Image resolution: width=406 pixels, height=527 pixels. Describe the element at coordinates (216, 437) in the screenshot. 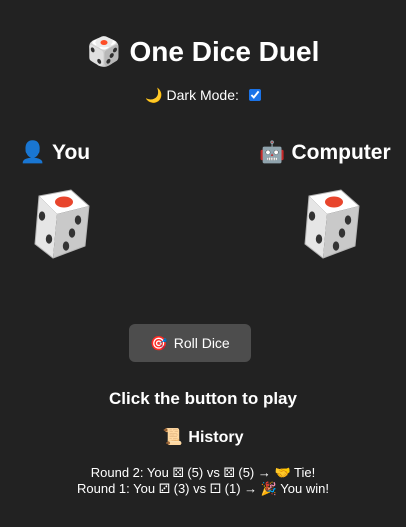

I see `history-title: History` at that location.